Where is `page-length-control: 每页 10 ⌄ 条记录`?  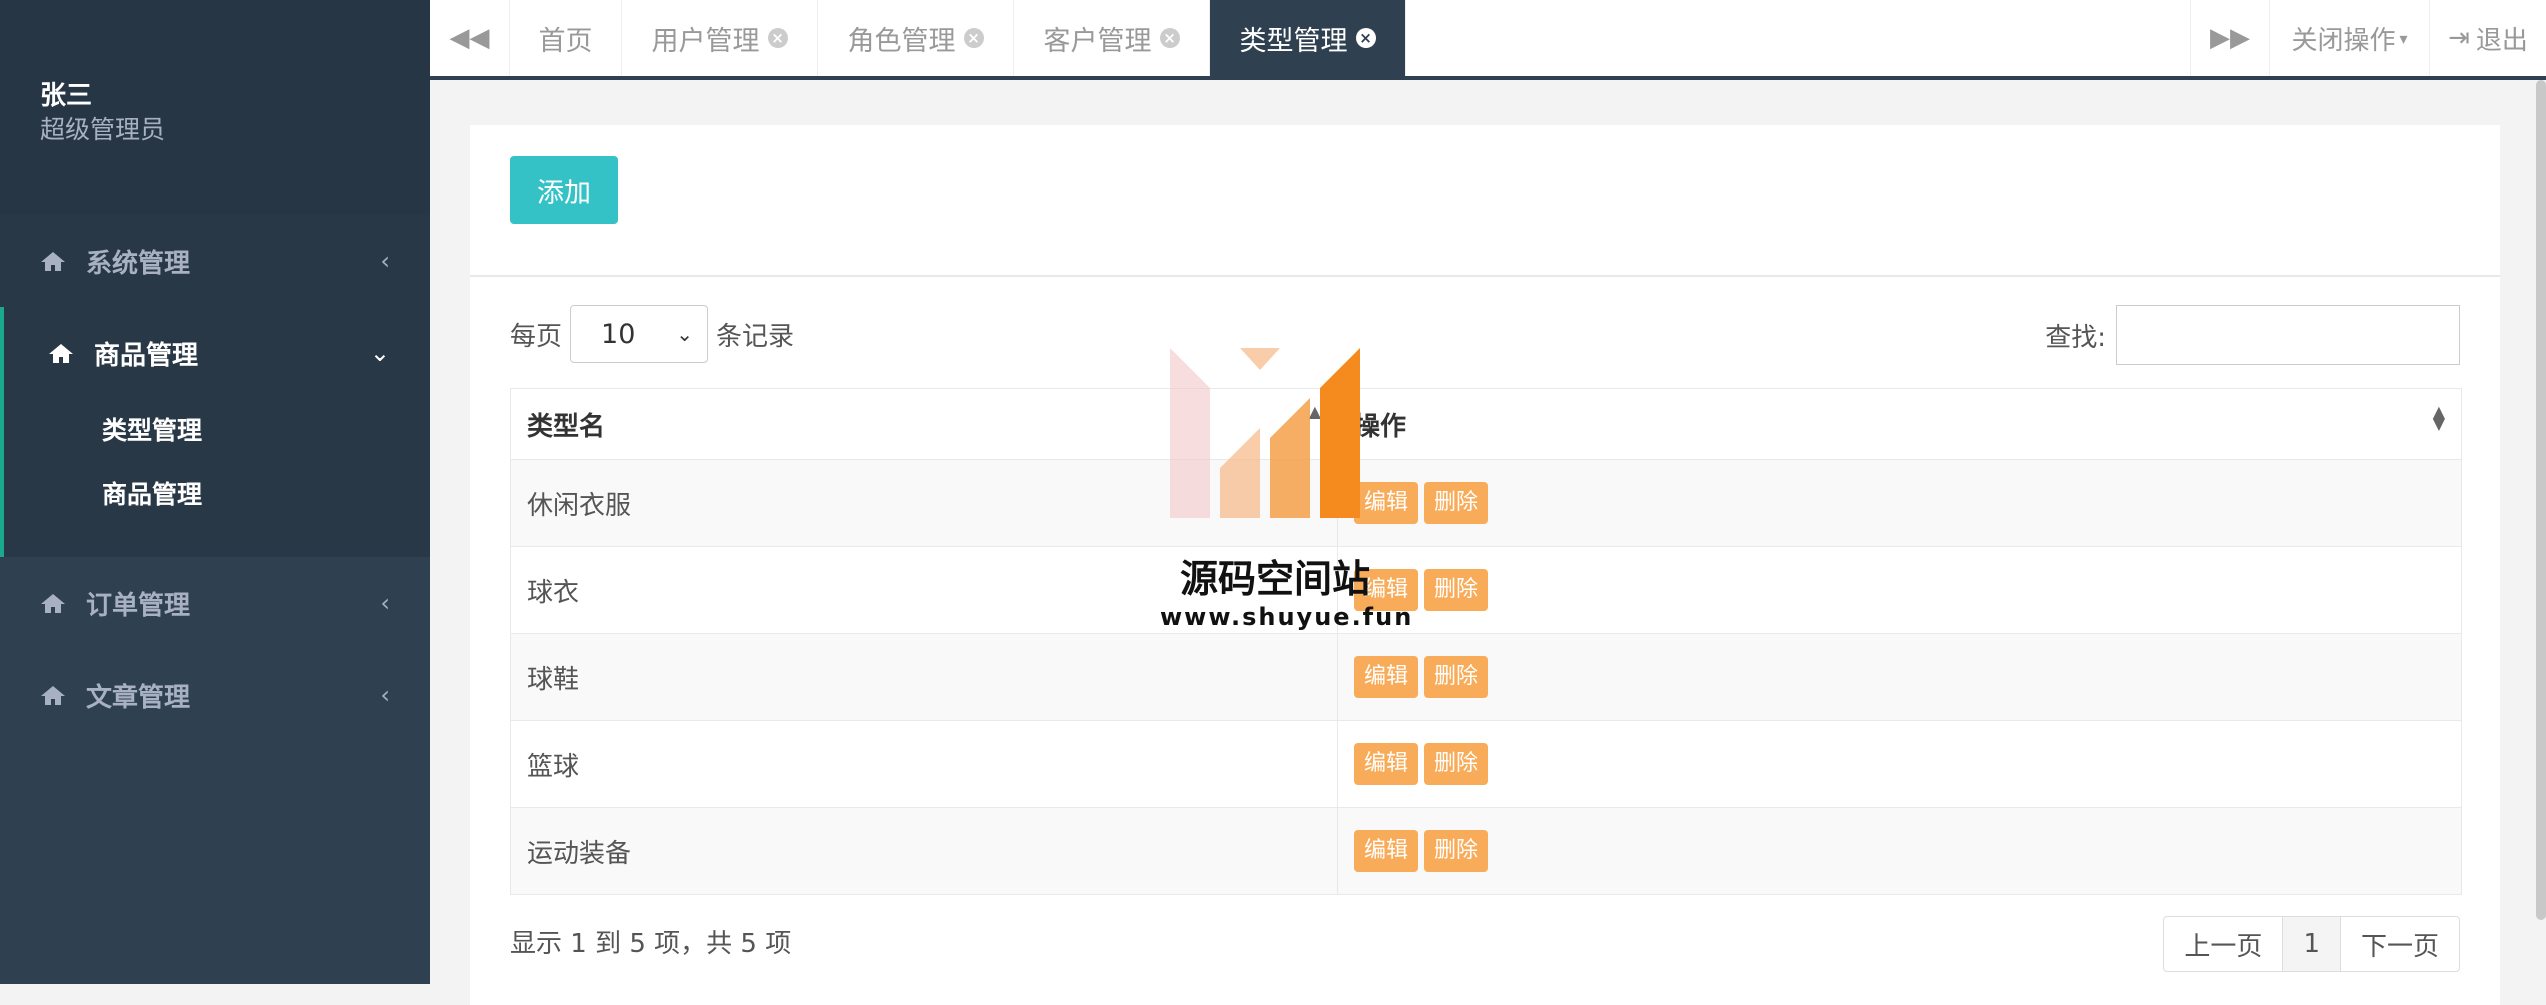 page-length-control: 每页 10 ⌄ 条记录 is located at coordinates (652, 334).